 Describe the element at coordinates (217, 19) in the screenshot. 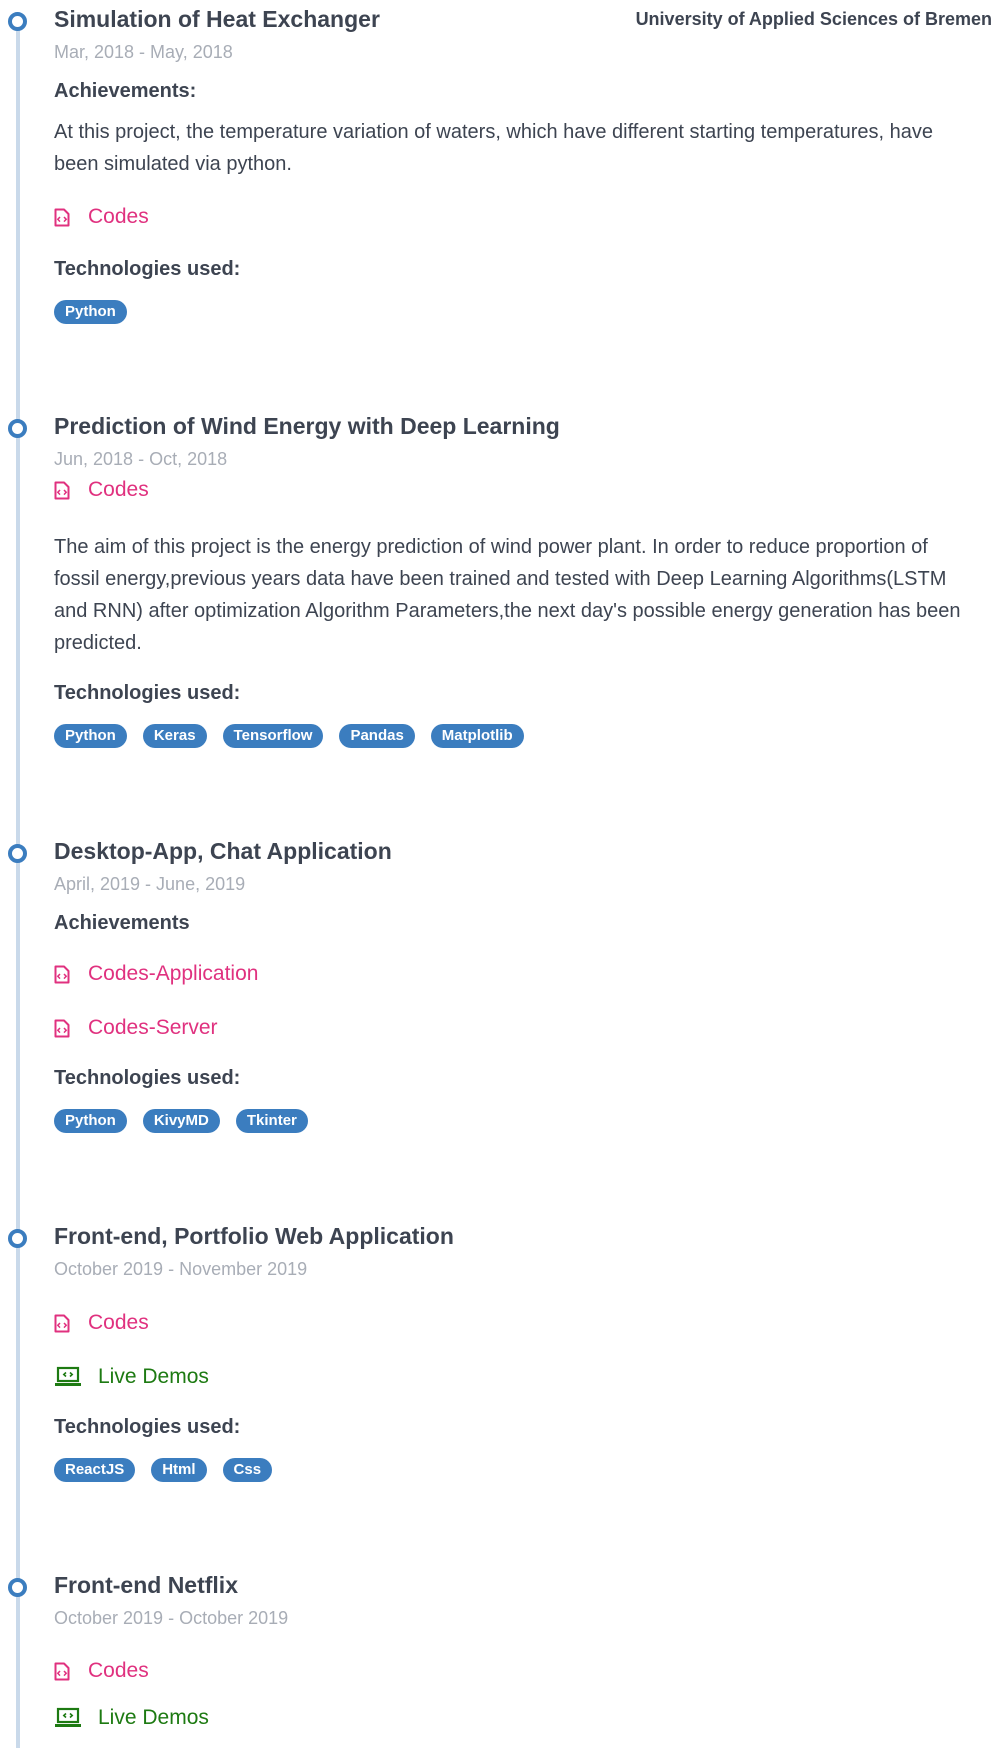

I see `project-title: Simulation of Heat Exchanger` at that location.